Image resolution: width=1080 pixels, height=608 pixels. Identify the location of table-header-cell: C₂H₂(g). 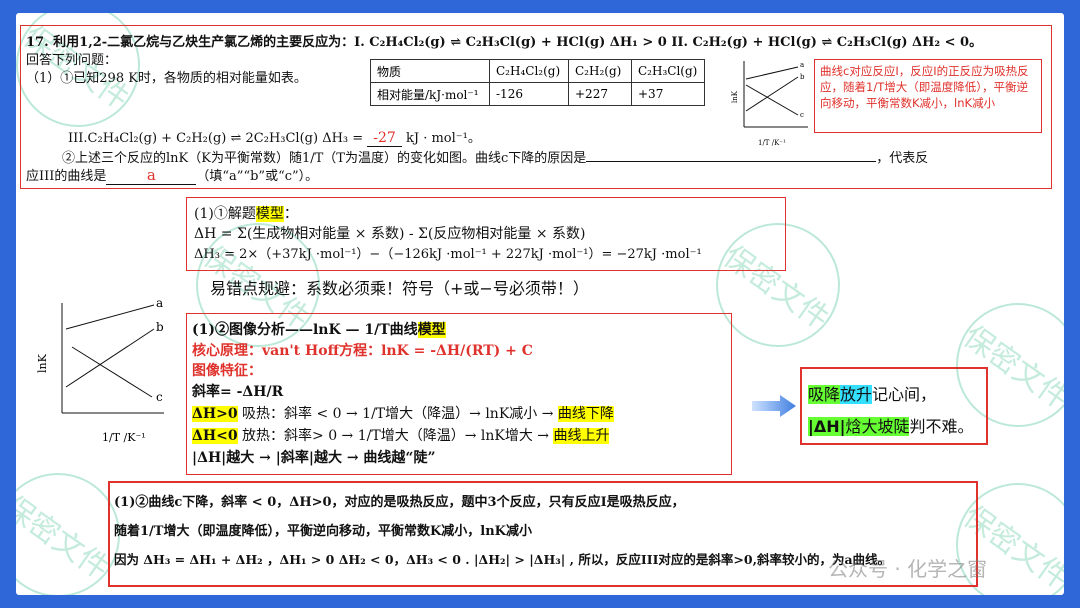
(600, 71).